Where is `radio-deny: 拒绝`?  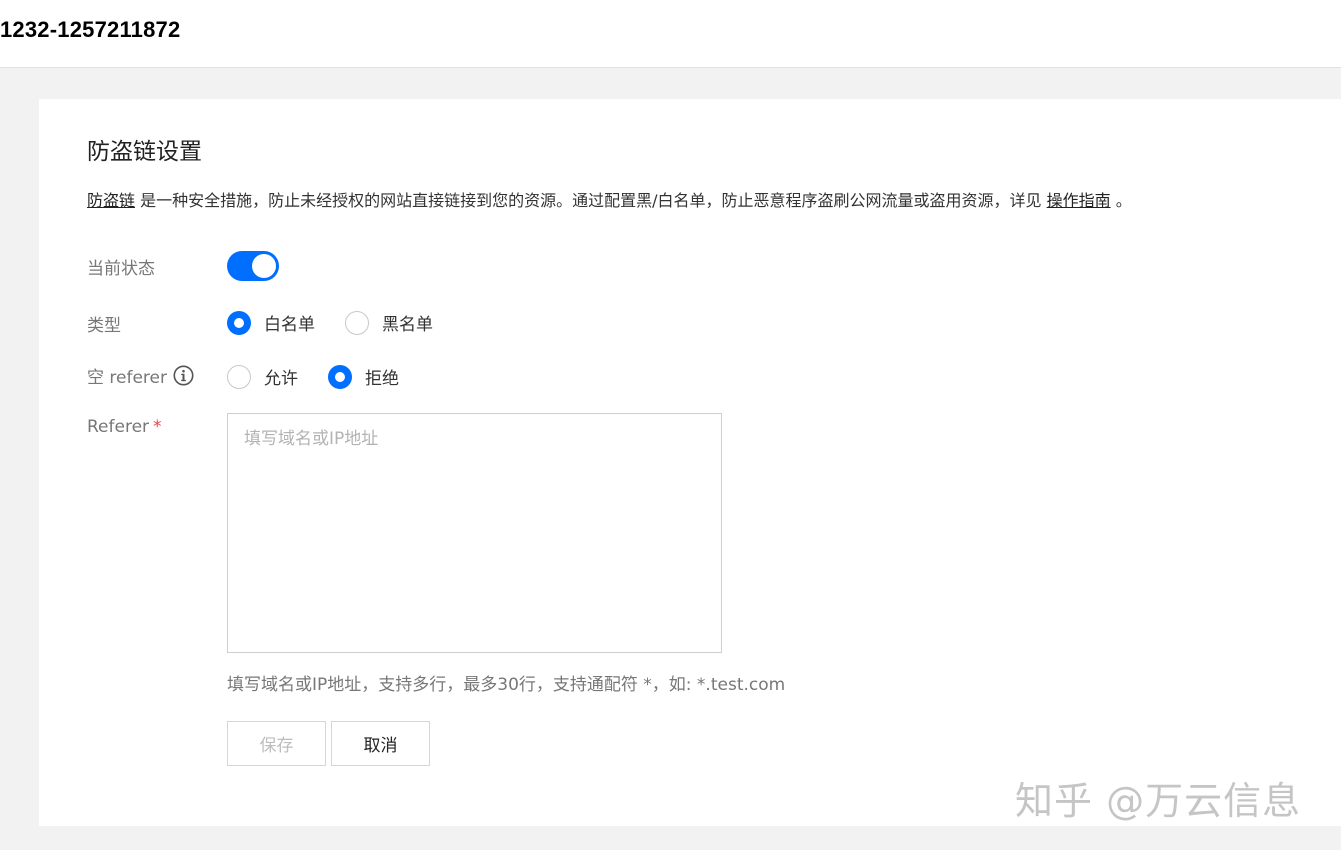 radio-deny: 拒绝 is located at coordinates (363, 376).